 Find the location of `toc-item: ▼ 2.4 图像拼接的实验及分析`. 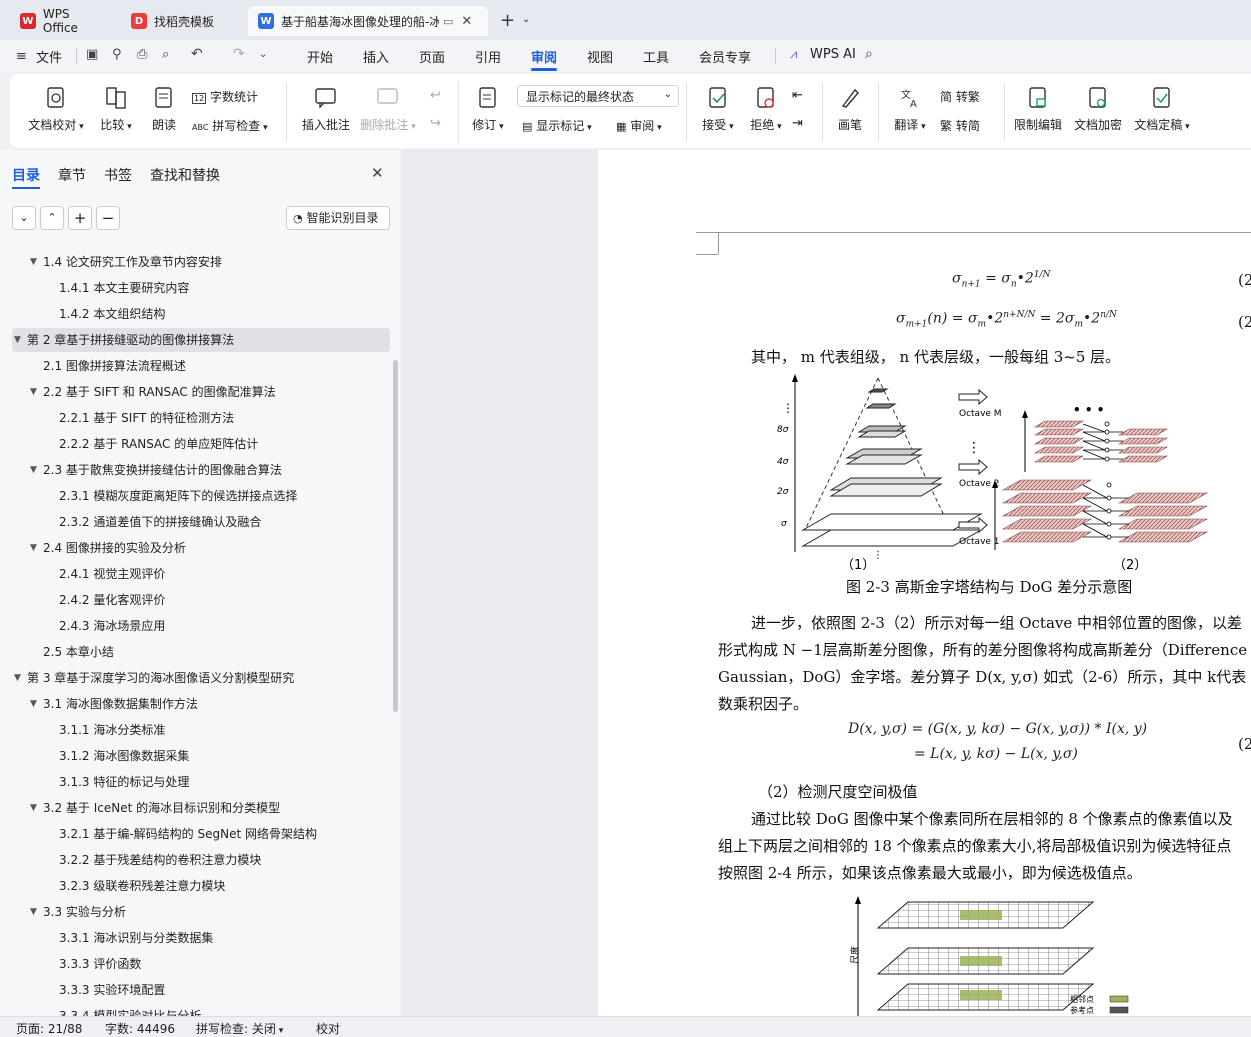

toc-item: ▼ 2.4 图像拼接的实验及分析 is located at coordinates (201, 548).